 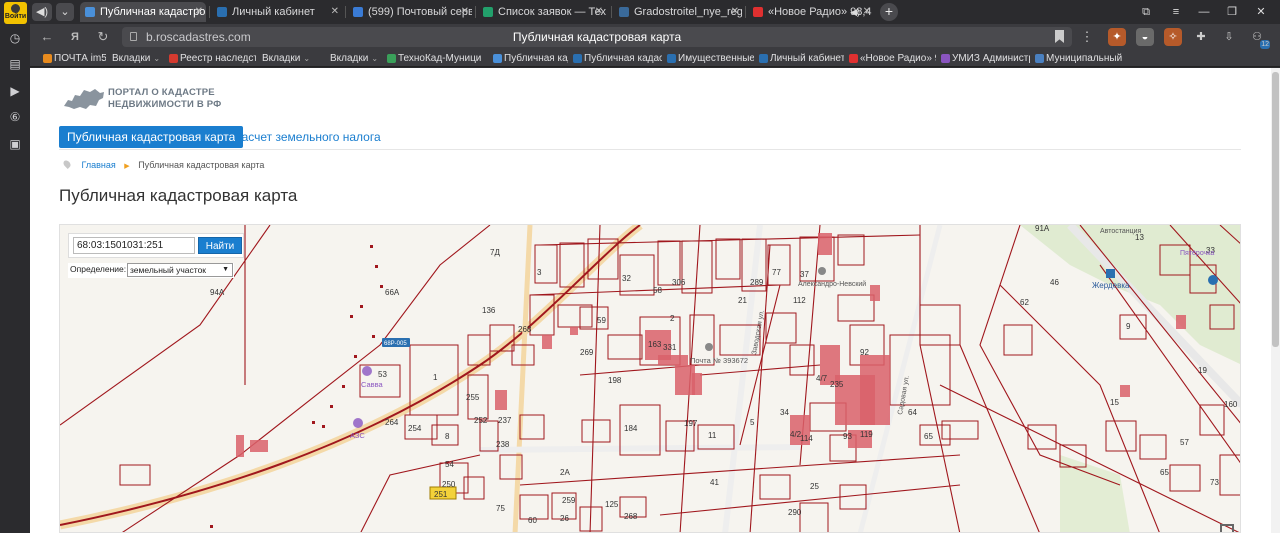 I want to click on breadcrumb-home-link: Главная, so click(x=99, y=165).